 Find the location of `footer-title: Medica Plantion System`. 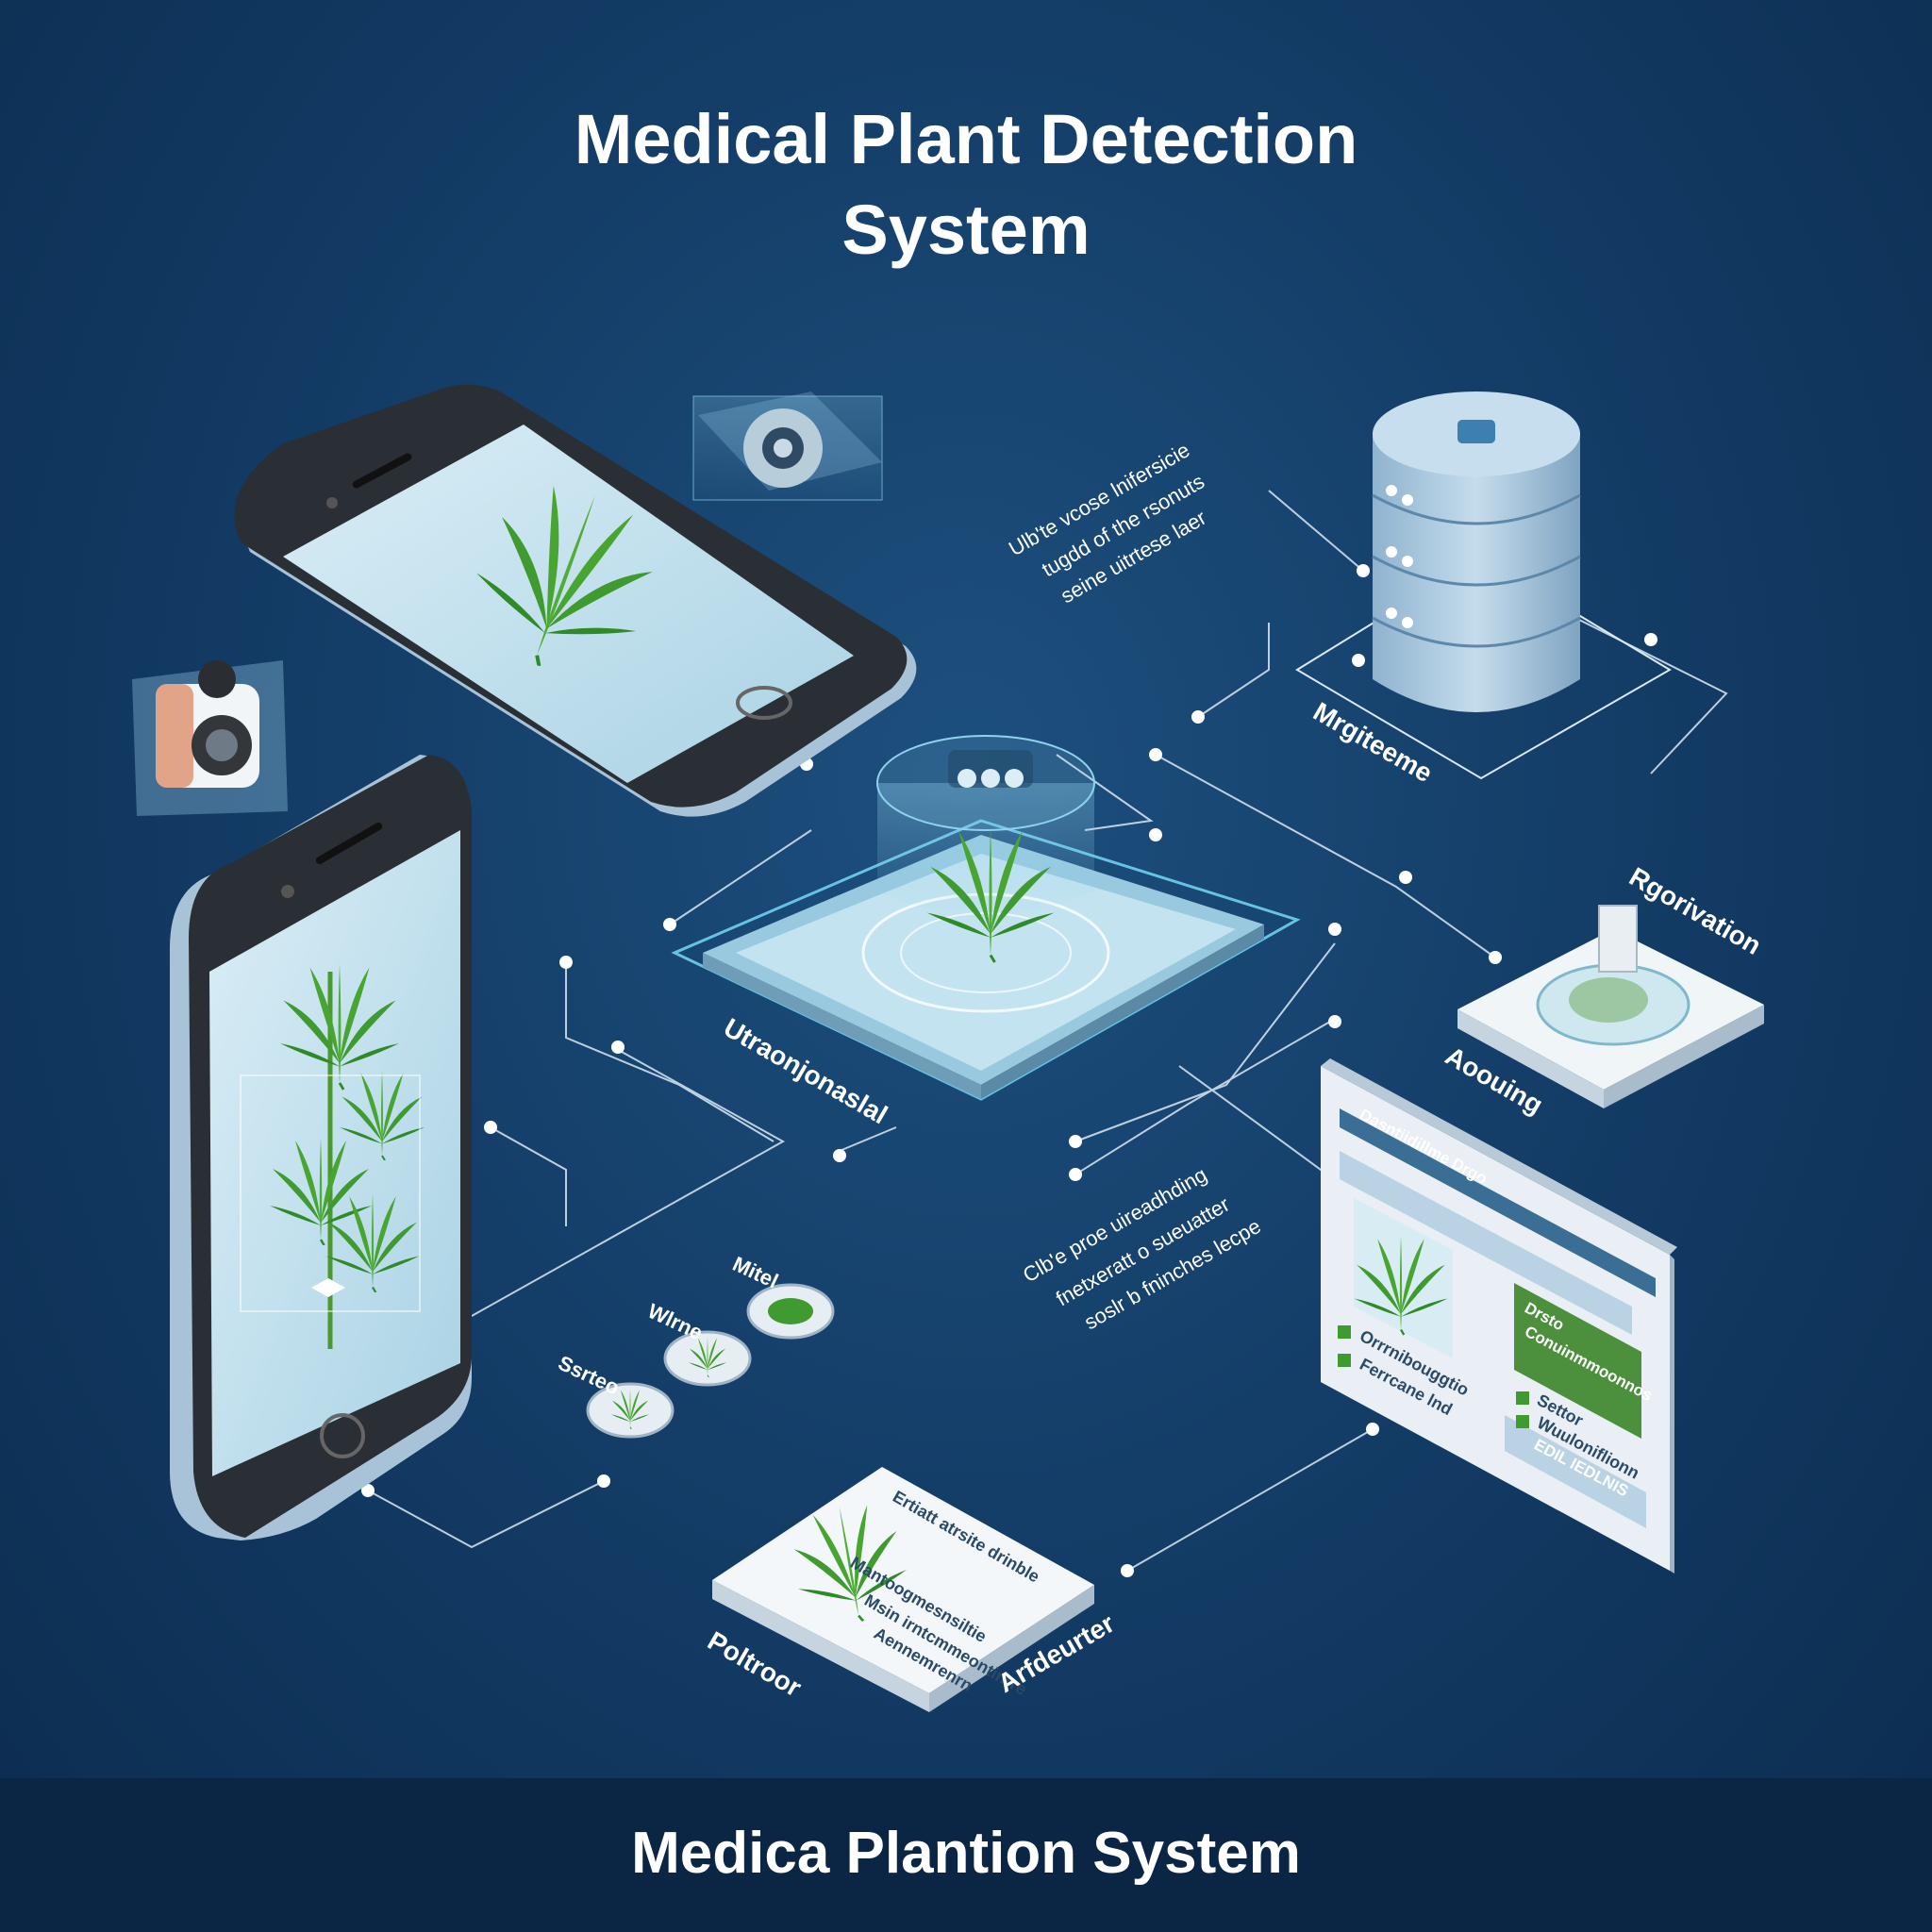

footer-title: Medica Plantion System is located at coordinates (966, 1853).